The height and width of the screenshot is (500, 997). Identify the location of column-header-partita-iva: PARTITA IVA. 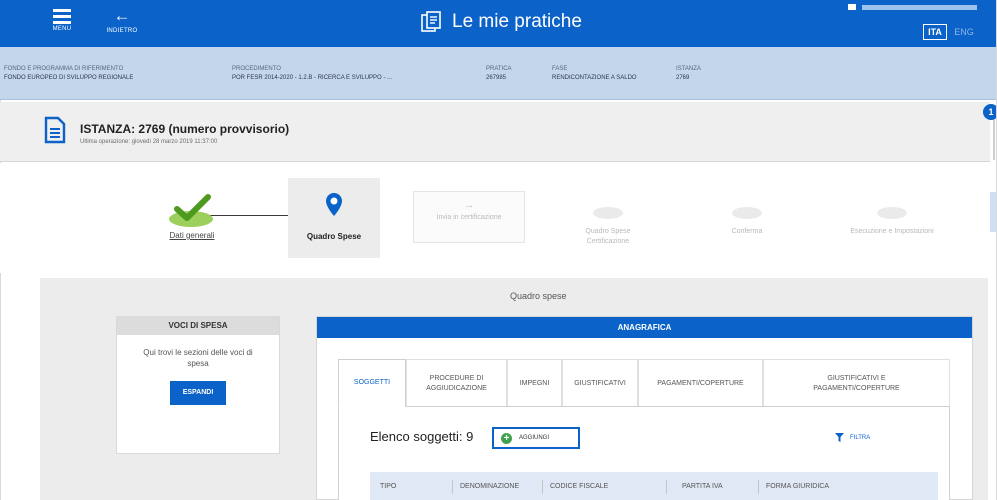
(702, 486).